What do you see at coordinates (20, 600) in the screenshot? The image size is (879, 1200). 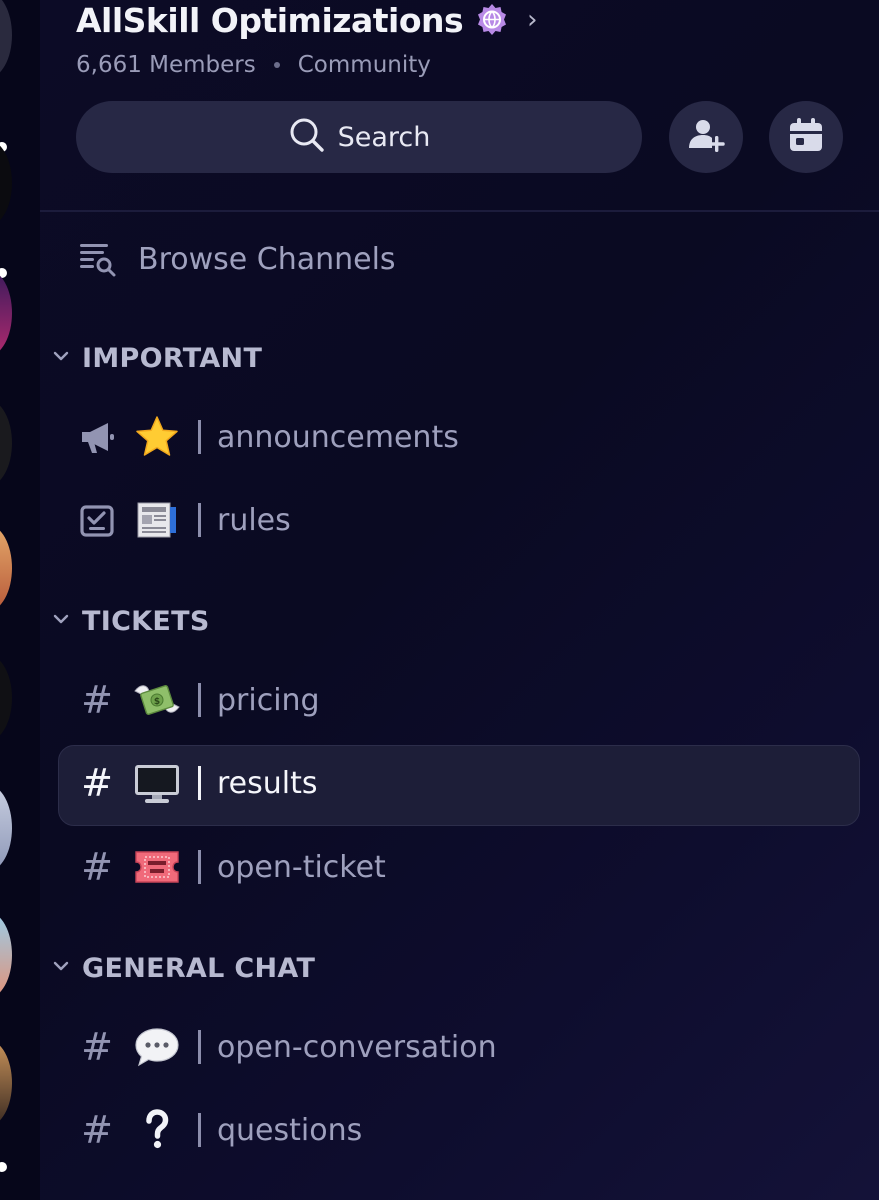 I see `server-rail` at bounding box center [20, 600].